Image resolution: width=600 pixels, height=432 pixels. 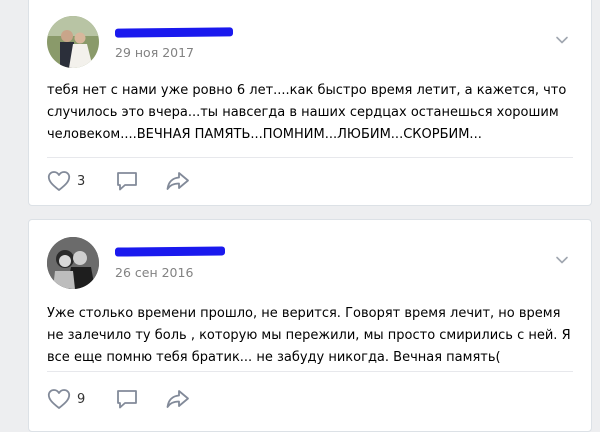 What do you see at coordinates (81, 399) in the screenshot?
I see `like-count: 9` at bounding box center [81, 399].